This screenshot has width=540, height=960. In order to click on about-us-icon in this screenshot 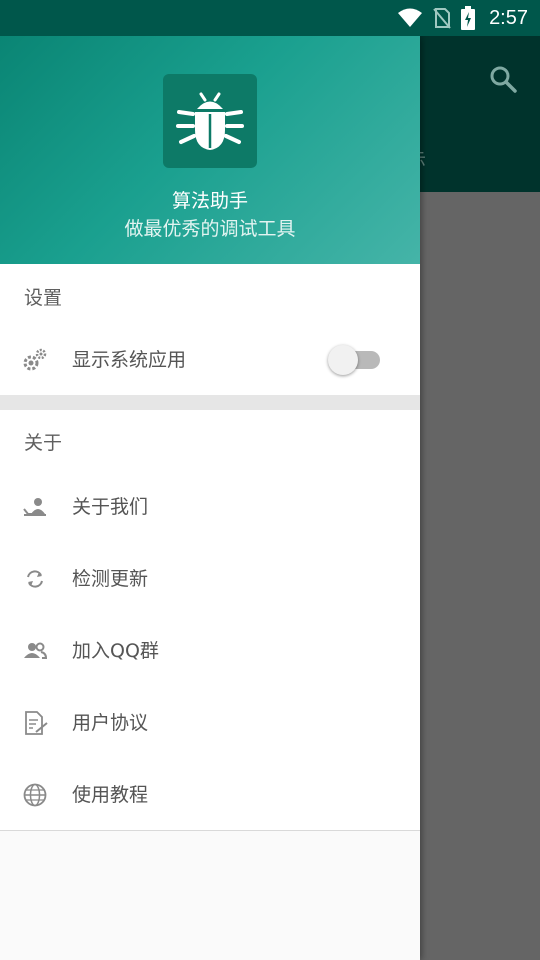, I will do `click(34, 507)`.